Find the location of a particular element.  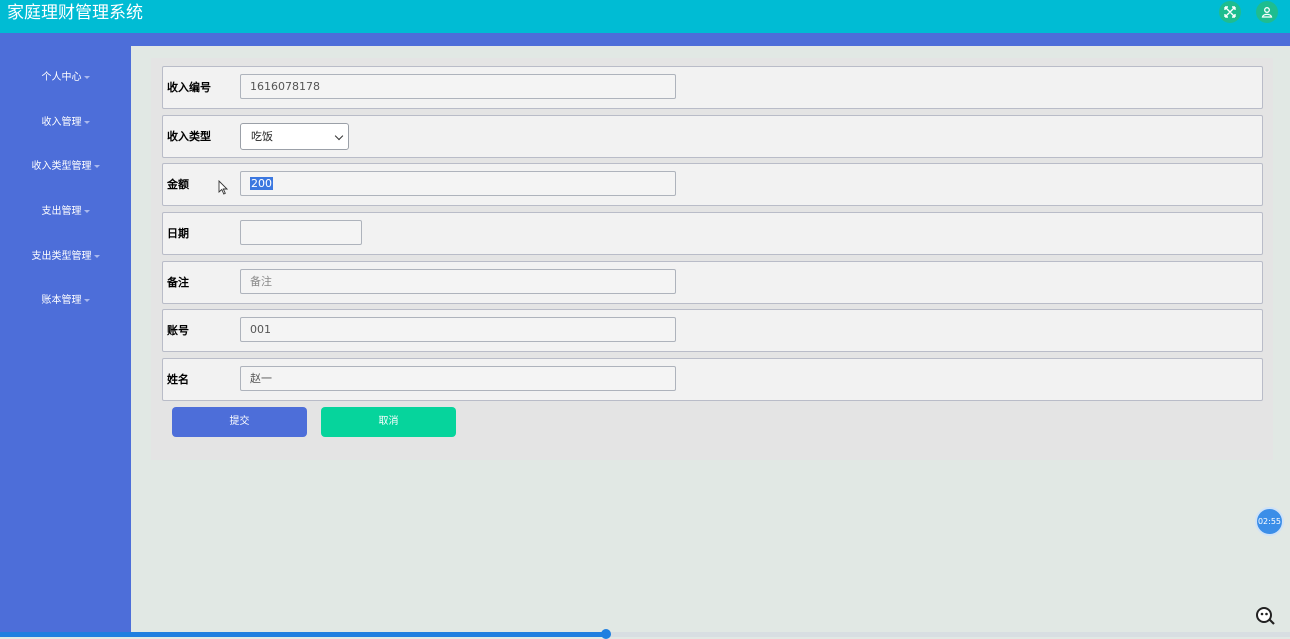

sidebar-item-expense: 支出管理 is located at coordinates (65, 212).